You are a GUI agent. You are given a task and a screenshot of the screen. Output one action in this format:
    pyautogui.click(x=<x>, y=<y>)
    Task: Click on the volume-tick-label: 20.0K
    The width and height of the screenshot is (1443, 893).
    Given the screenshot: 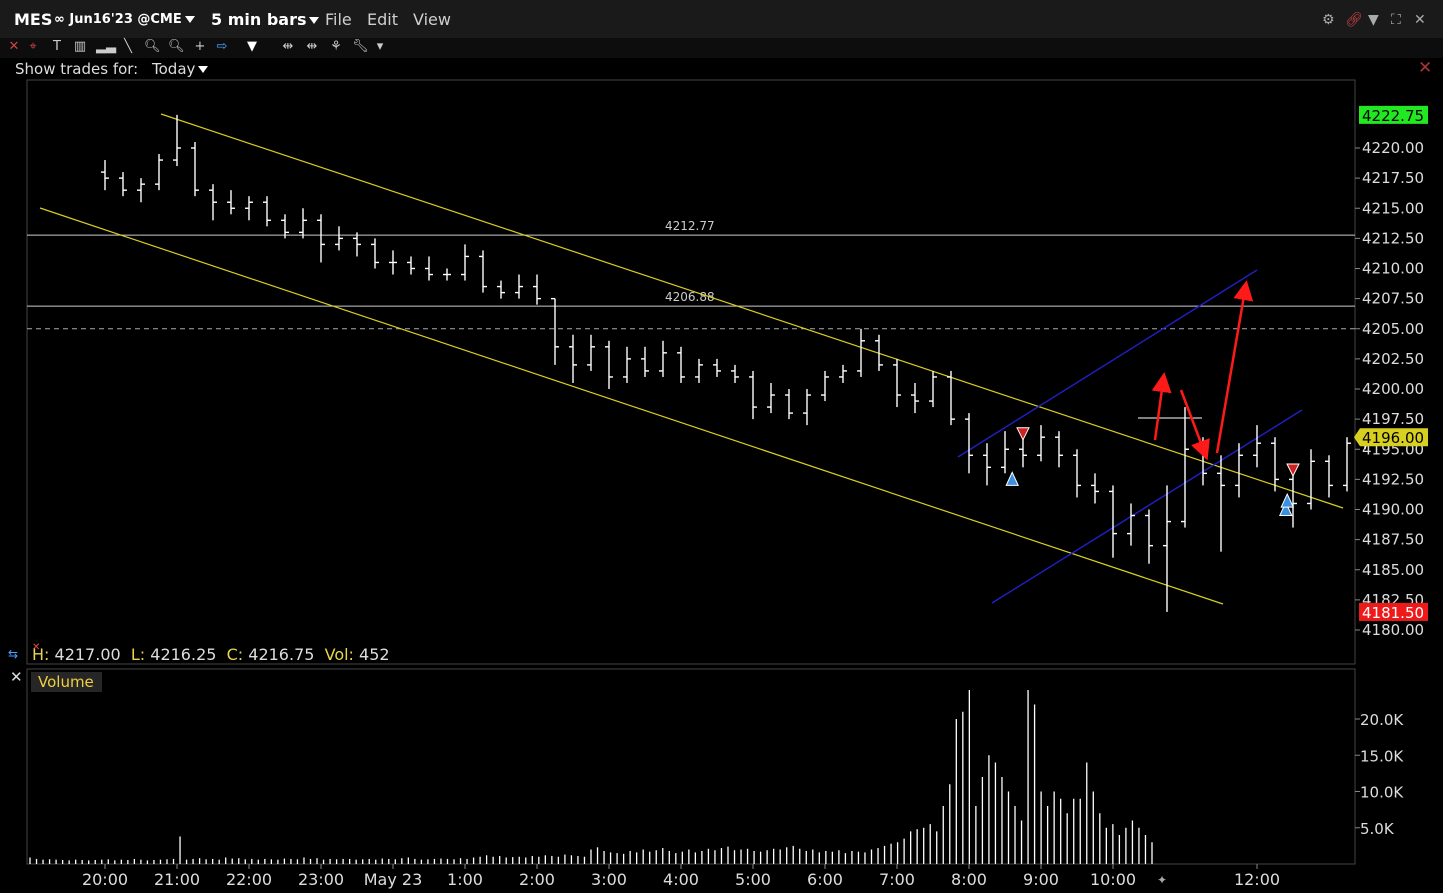 What is the action you would take?
    pyautogui.click(x=1382, y=720)
    